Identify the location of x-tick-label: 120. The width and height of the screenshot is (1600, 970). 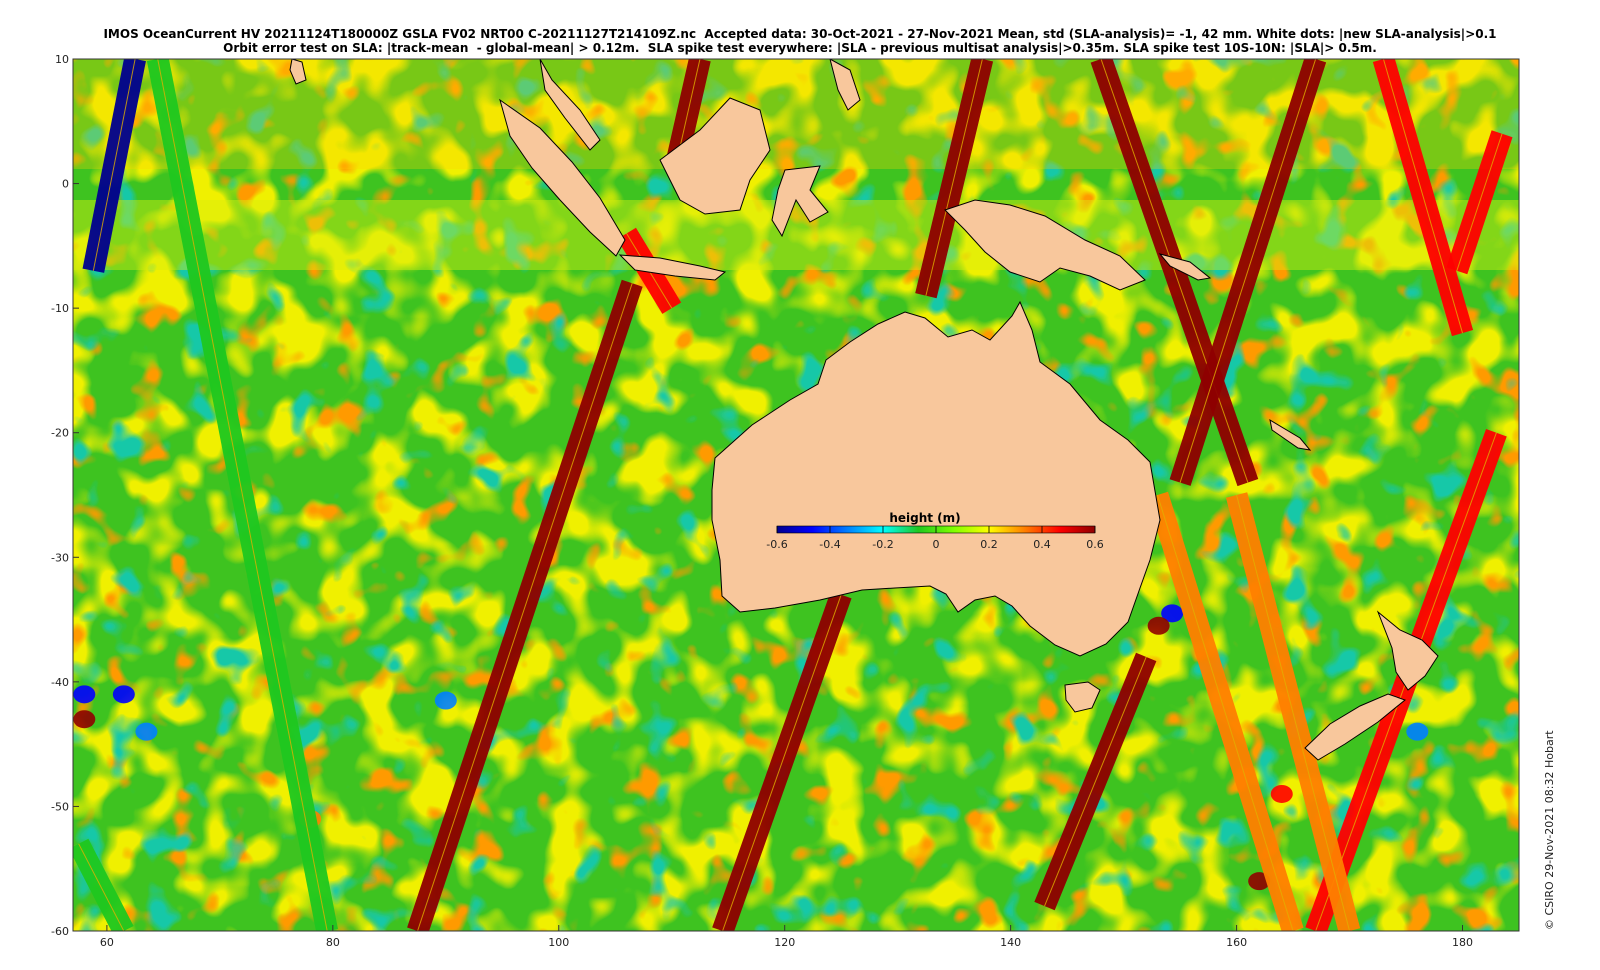
(784, 942).